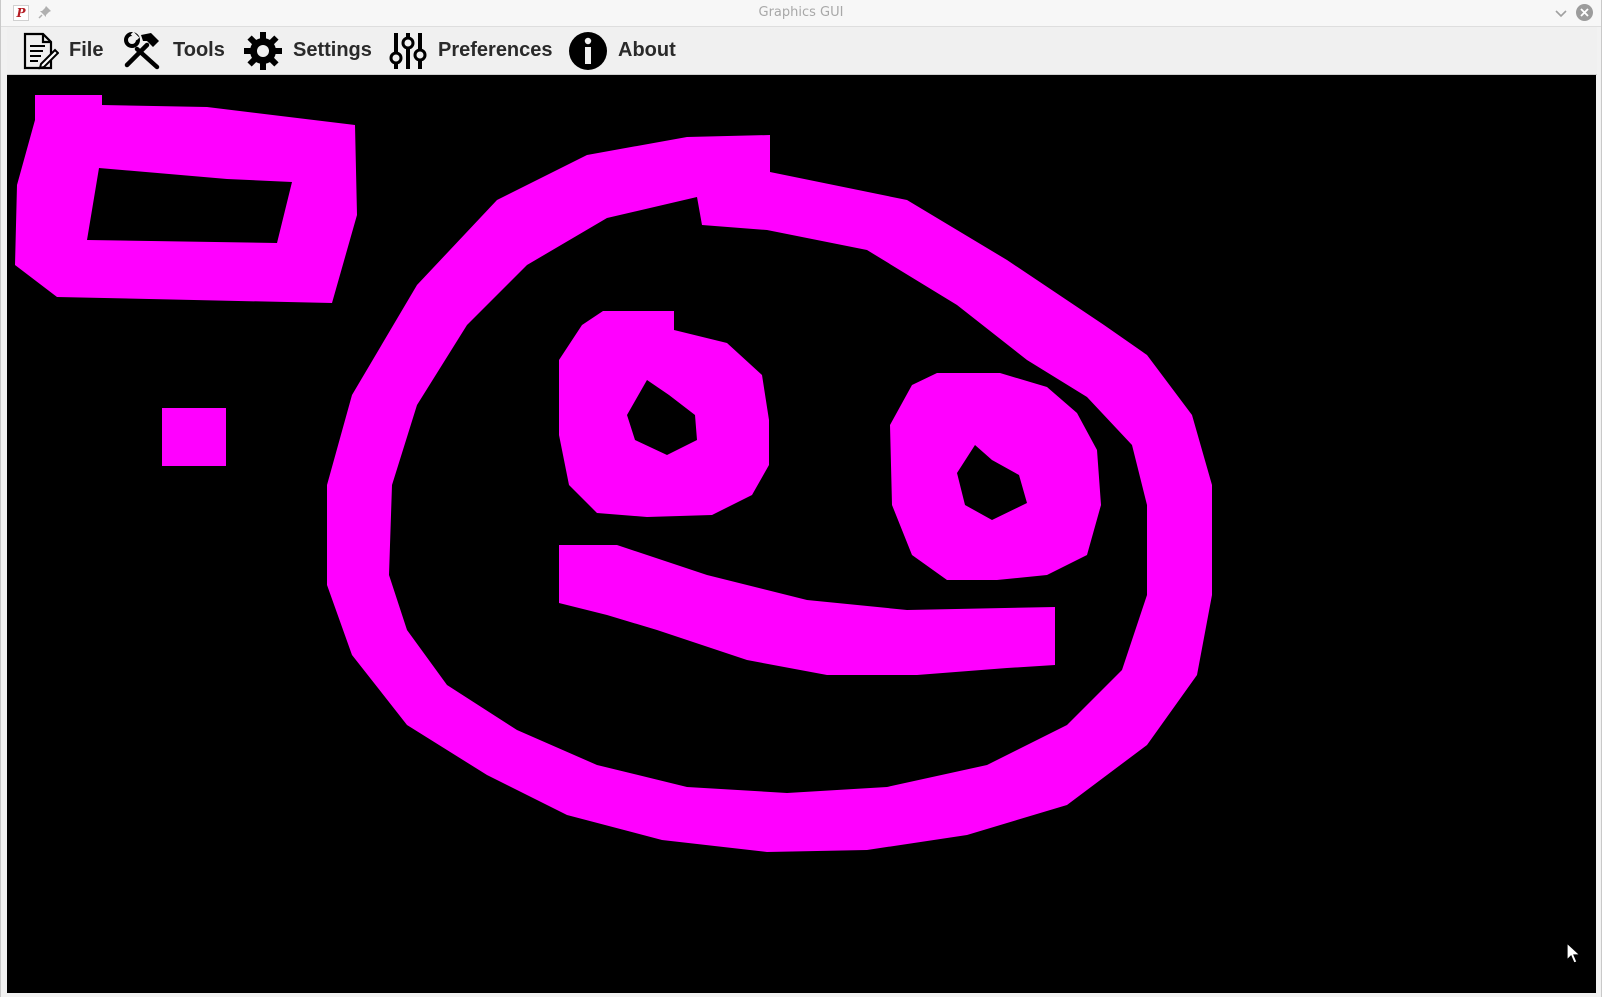  I want to click on close-icon, so click(1584, 12).